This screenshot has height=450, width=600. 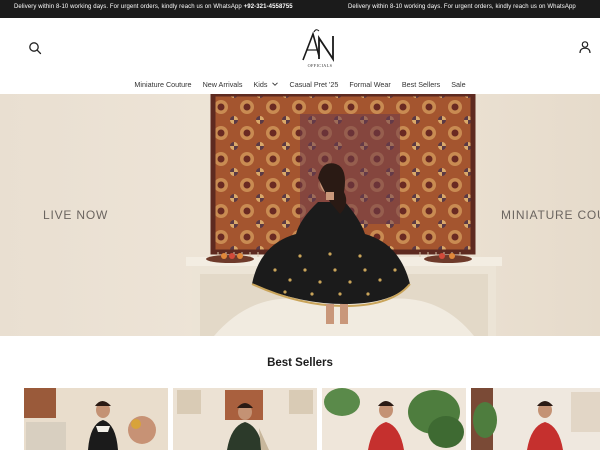 I want to click on nav-item-new-arrivals: New Arrivals, so click(x=223, y=84).